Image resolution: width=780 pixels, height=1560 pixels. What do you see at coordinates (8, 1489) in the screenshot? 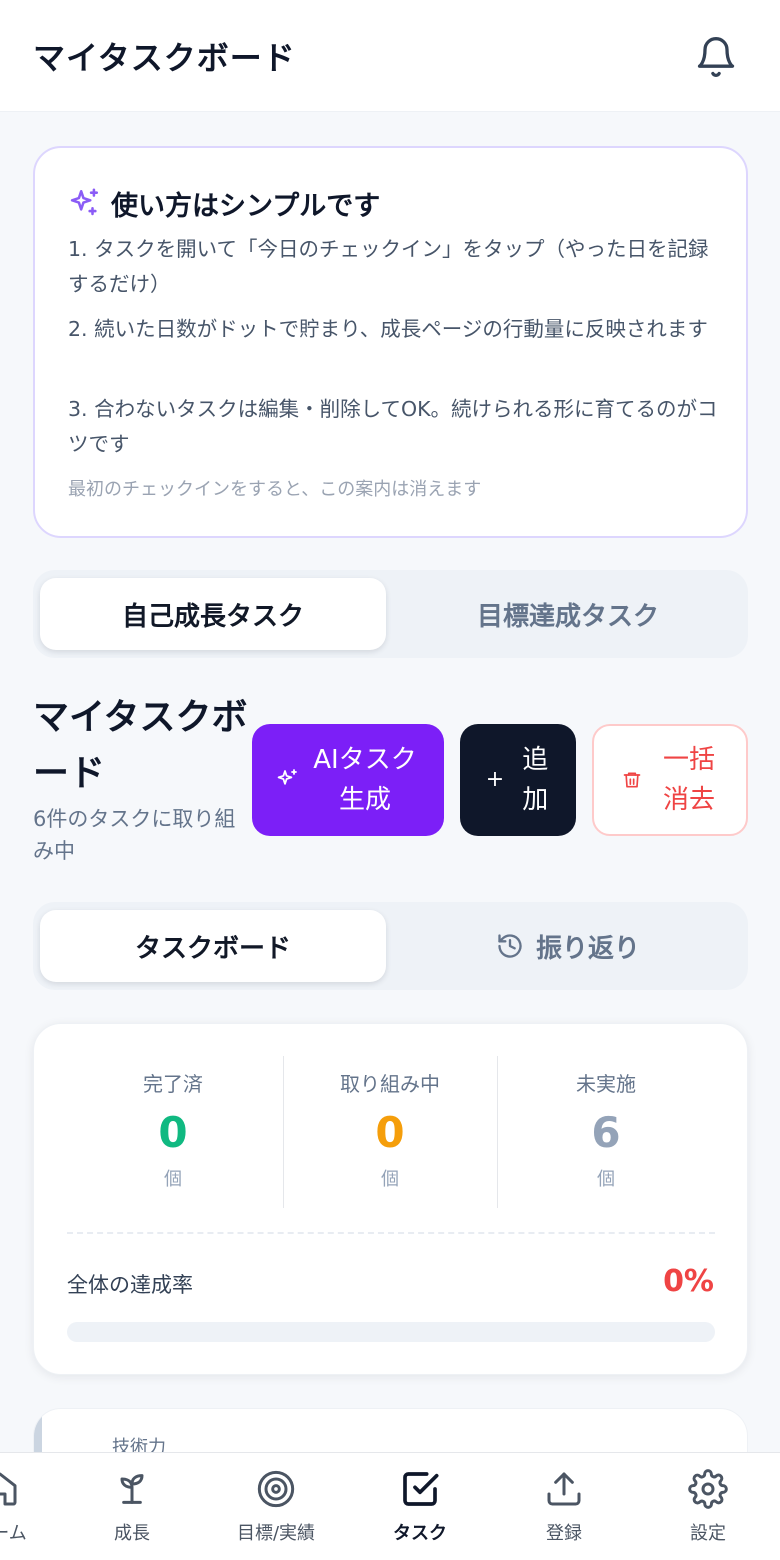
I see `home-icon` at bounding box center [8, 1489].